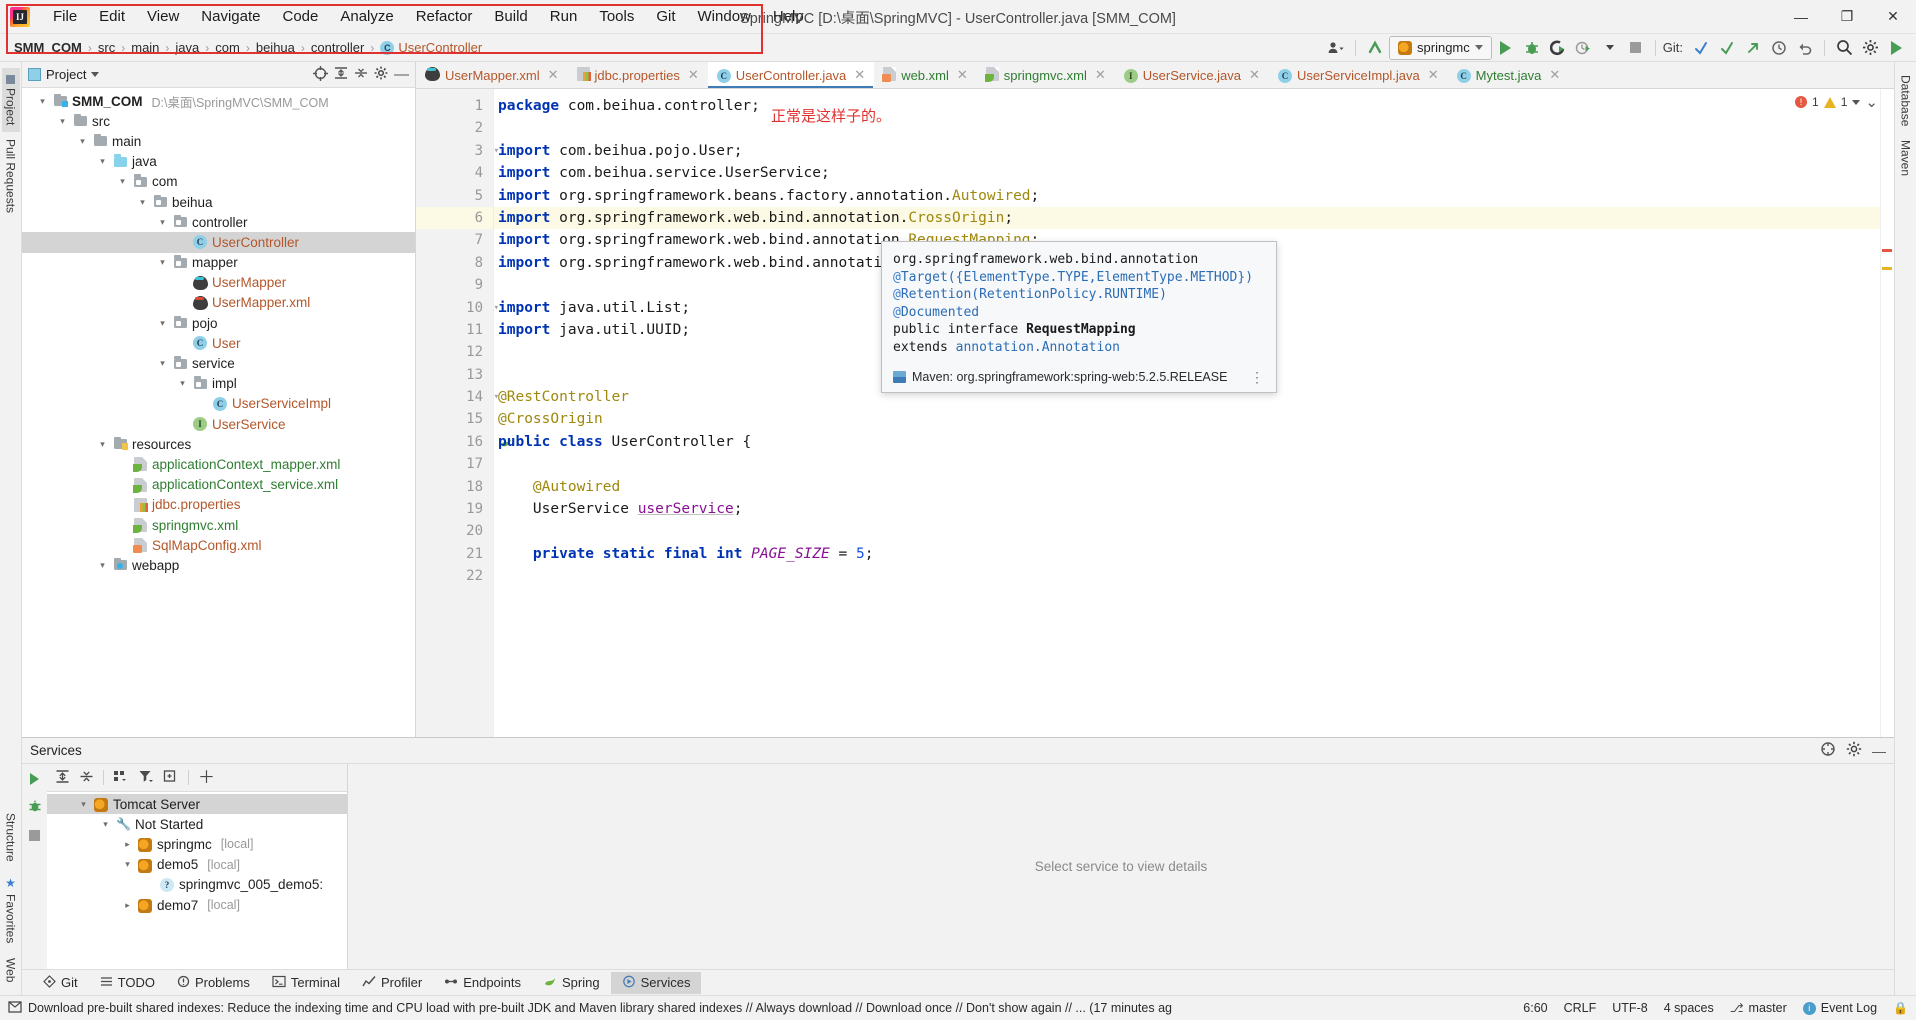  What do you see at coordinates (34, 779) in the screenshot?
I see `run-service-icon` at bounding box center [34, 779].